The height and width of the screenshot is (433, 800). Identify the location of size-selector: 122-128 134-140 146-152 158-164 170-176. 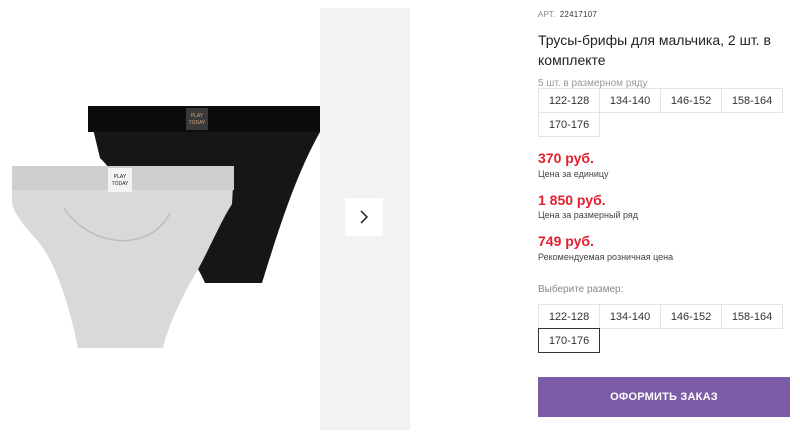
(661, 328).